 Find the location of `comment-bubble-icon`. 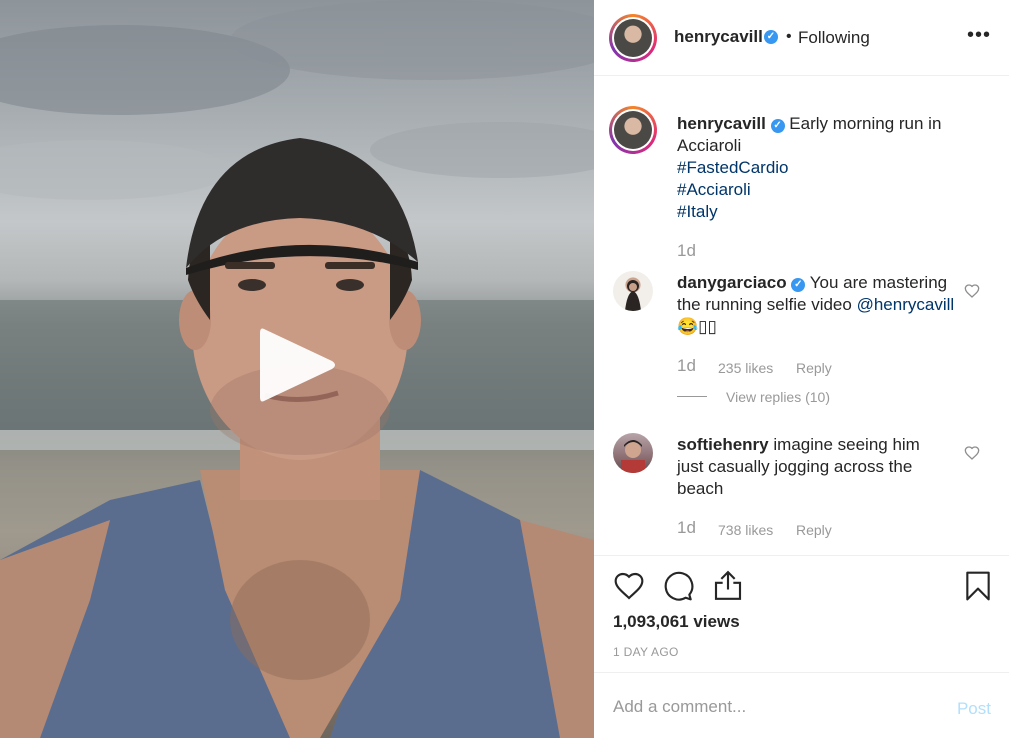

comment-bubble-icon is located at coordinates (678, 586).